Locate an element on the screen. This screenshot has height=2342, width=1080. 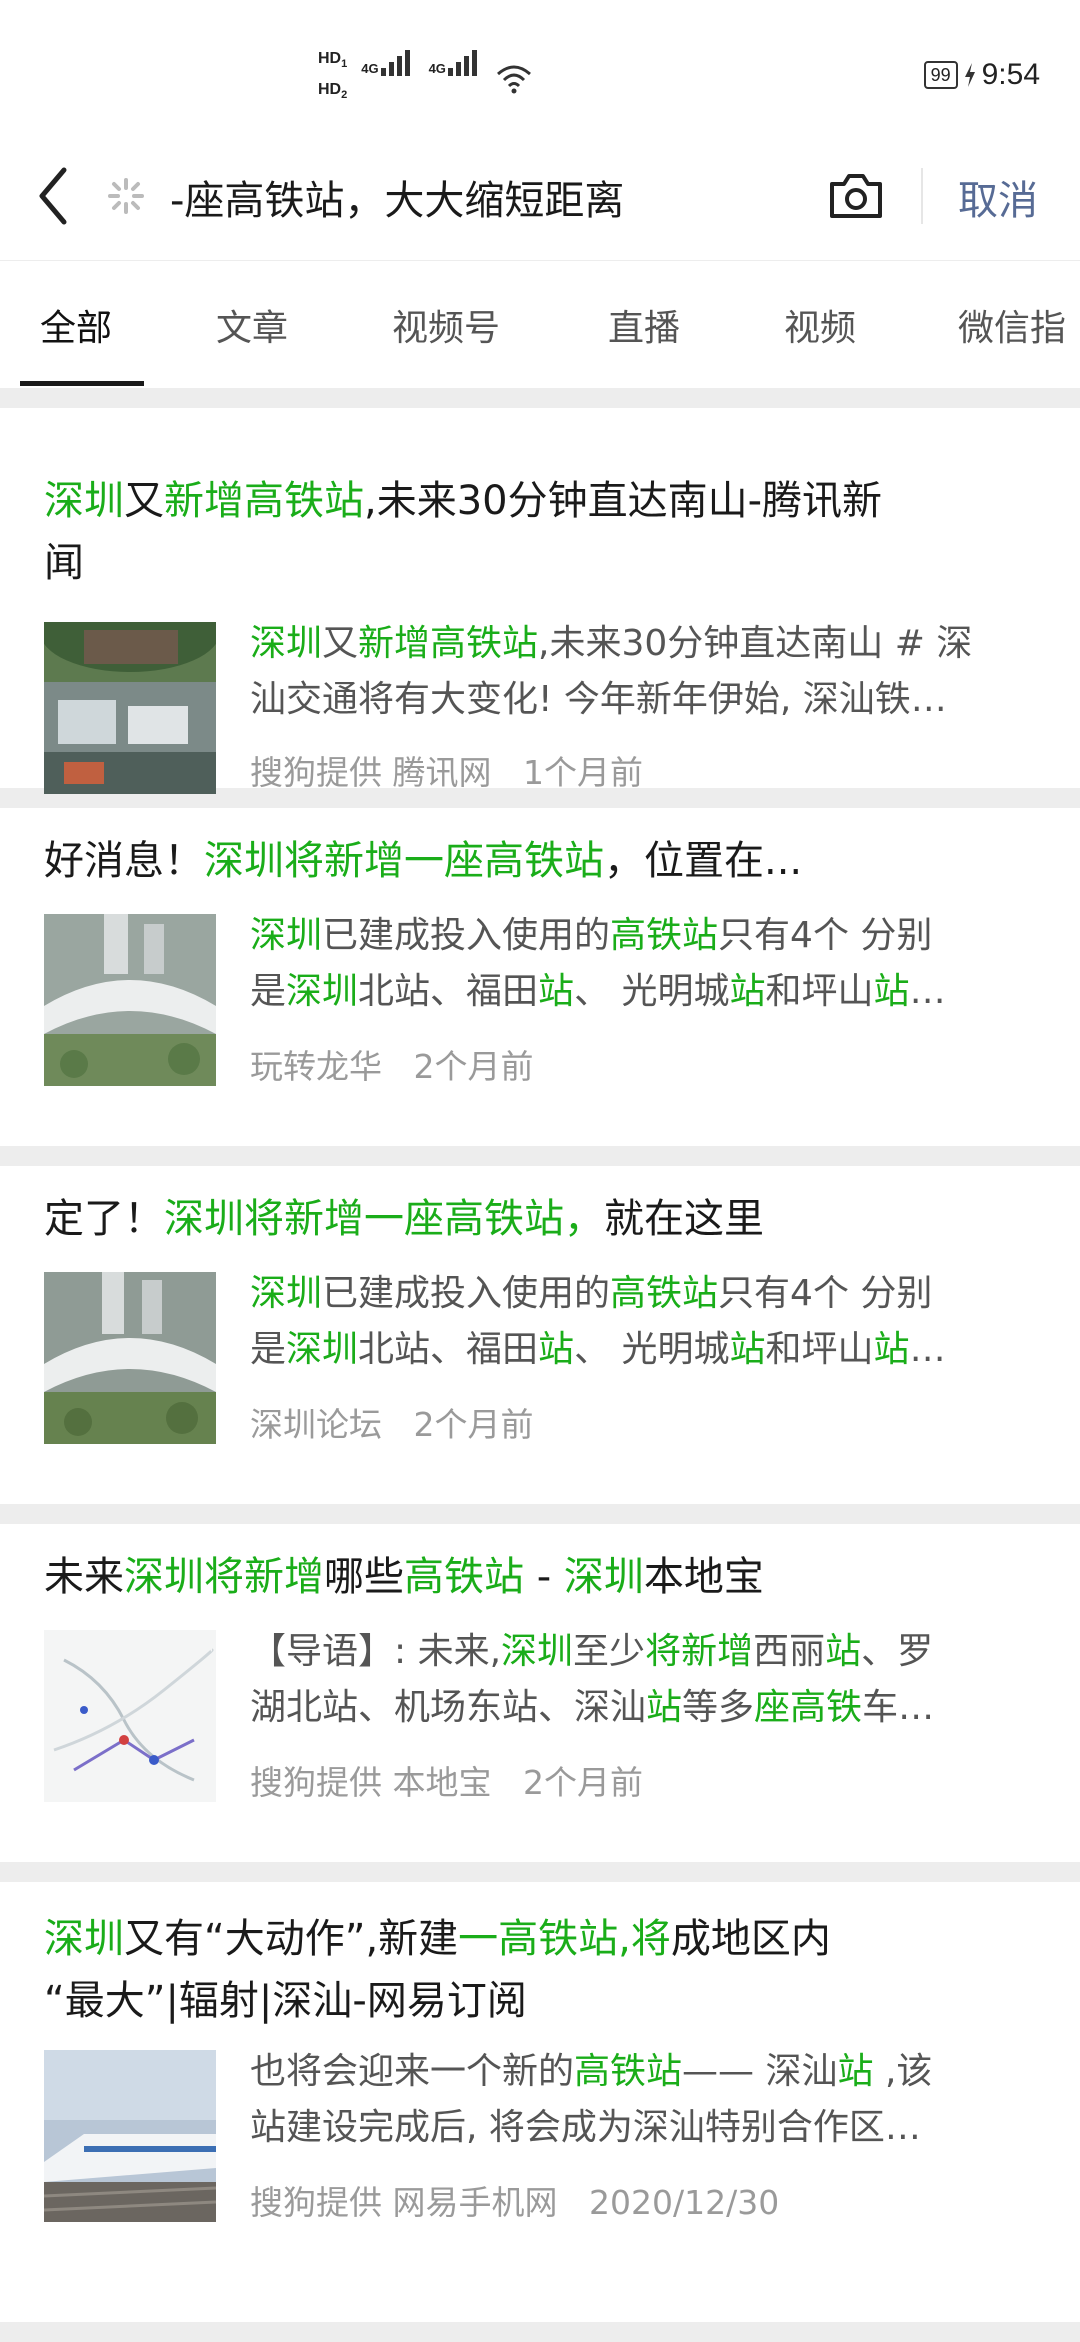
hd1-label: HD1 is located at coordinates (333, 60).